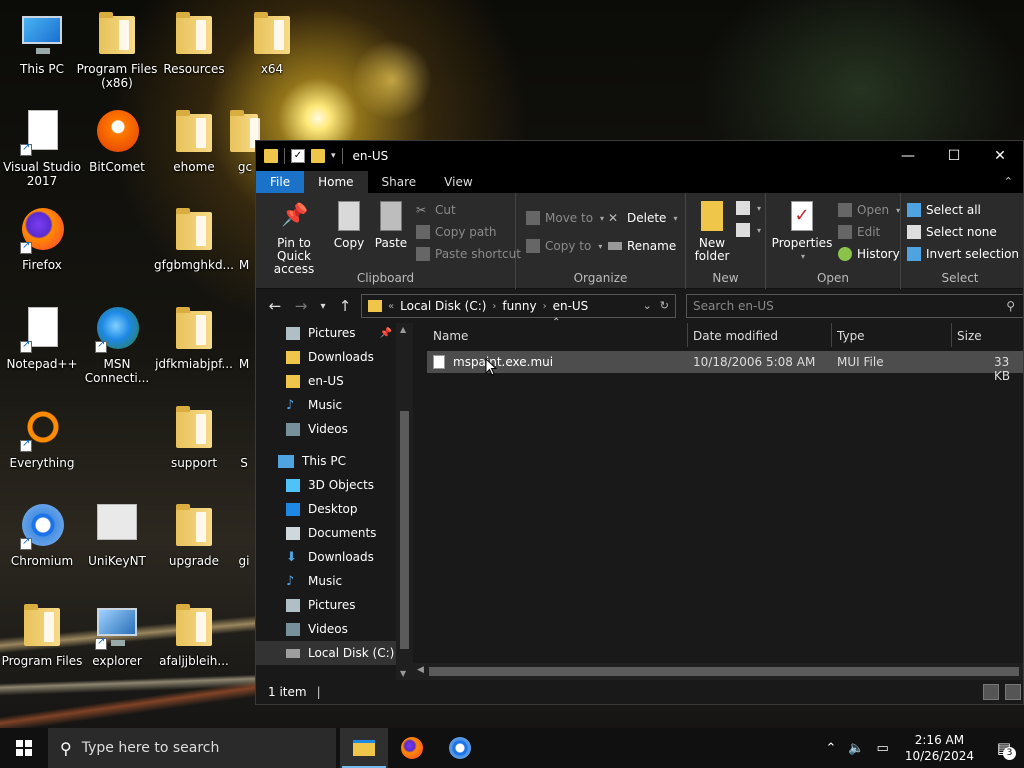 The width and height of the screenshot is (1024, 768). What do you see at coordinates (117, 50) in the screenshot?
I see `desktop-icon-program-files-x86: Program Files (x86)` at bounding box center [117, 50].